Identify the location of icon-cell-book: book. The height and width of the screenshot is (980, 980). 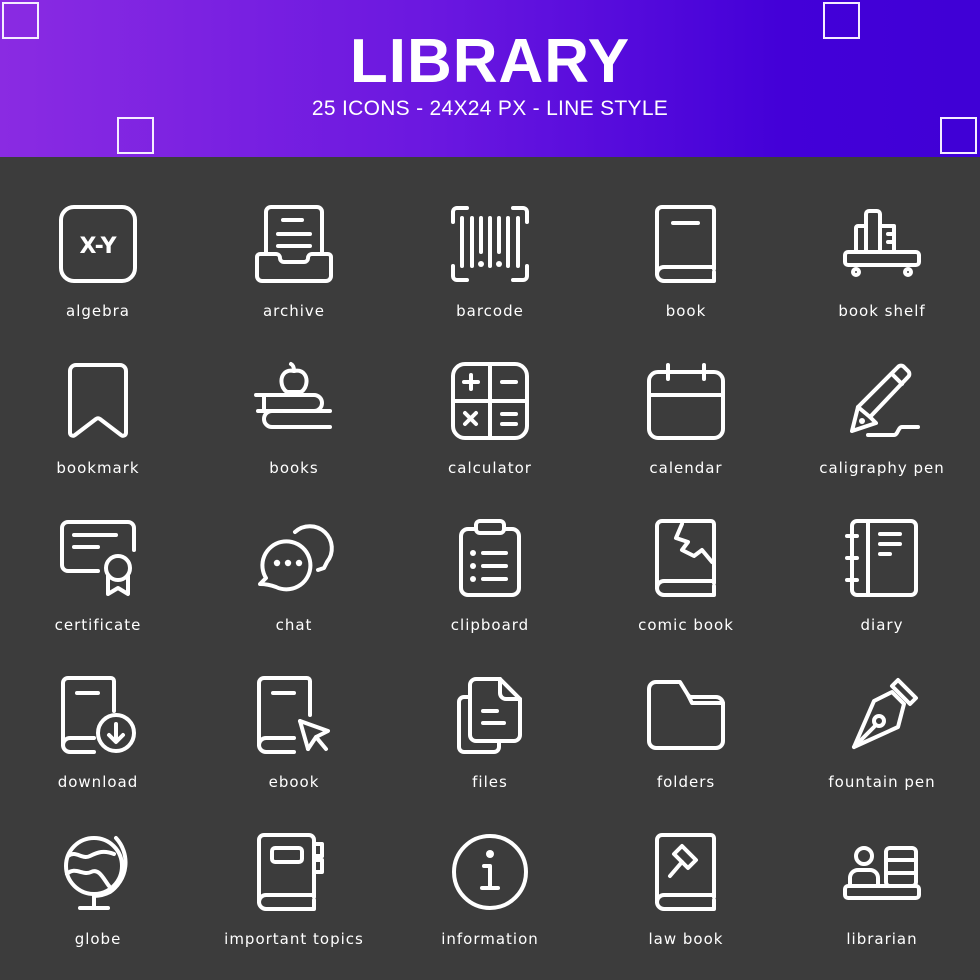
(686, 238).